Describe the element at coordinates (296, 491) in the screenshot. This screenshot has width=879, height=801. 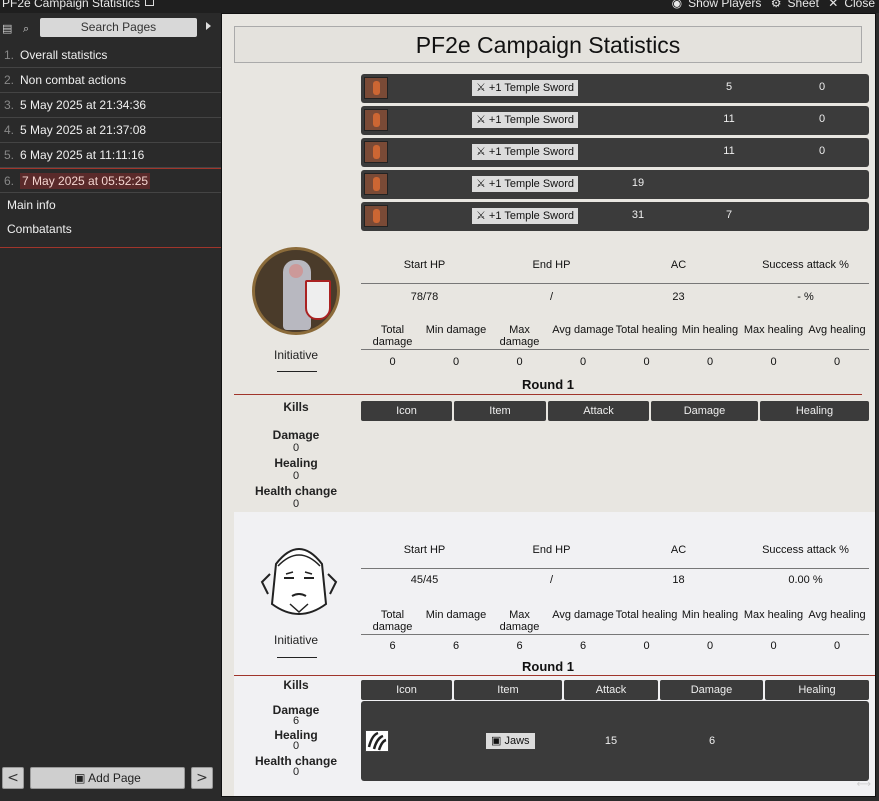
I see `health-change-label: Health change` at that location.